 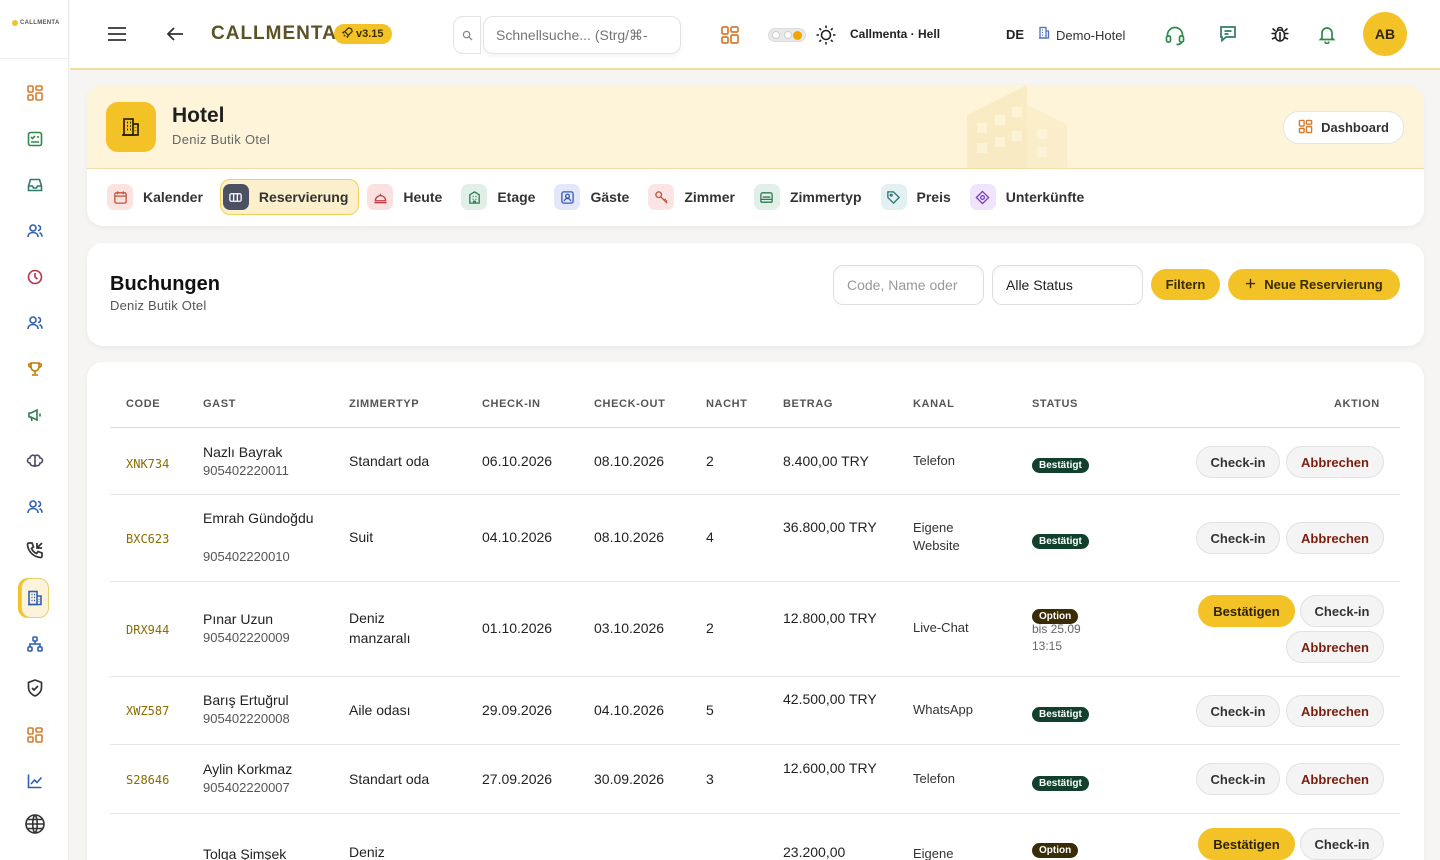 I want to click on users-icon, so click(x=35, y=231).